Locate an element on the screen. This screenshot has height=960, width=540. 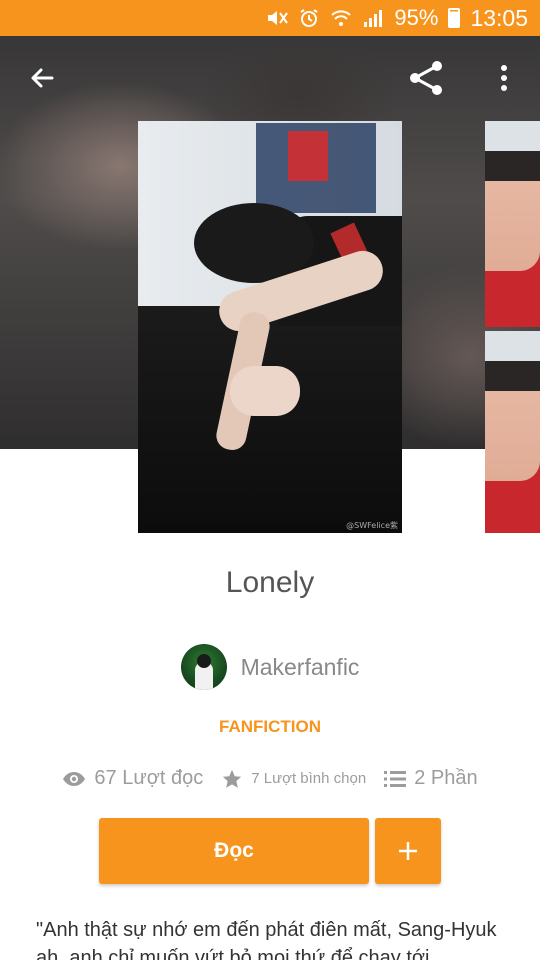
battery-percent: 95% is located at coordinates (416, 17).